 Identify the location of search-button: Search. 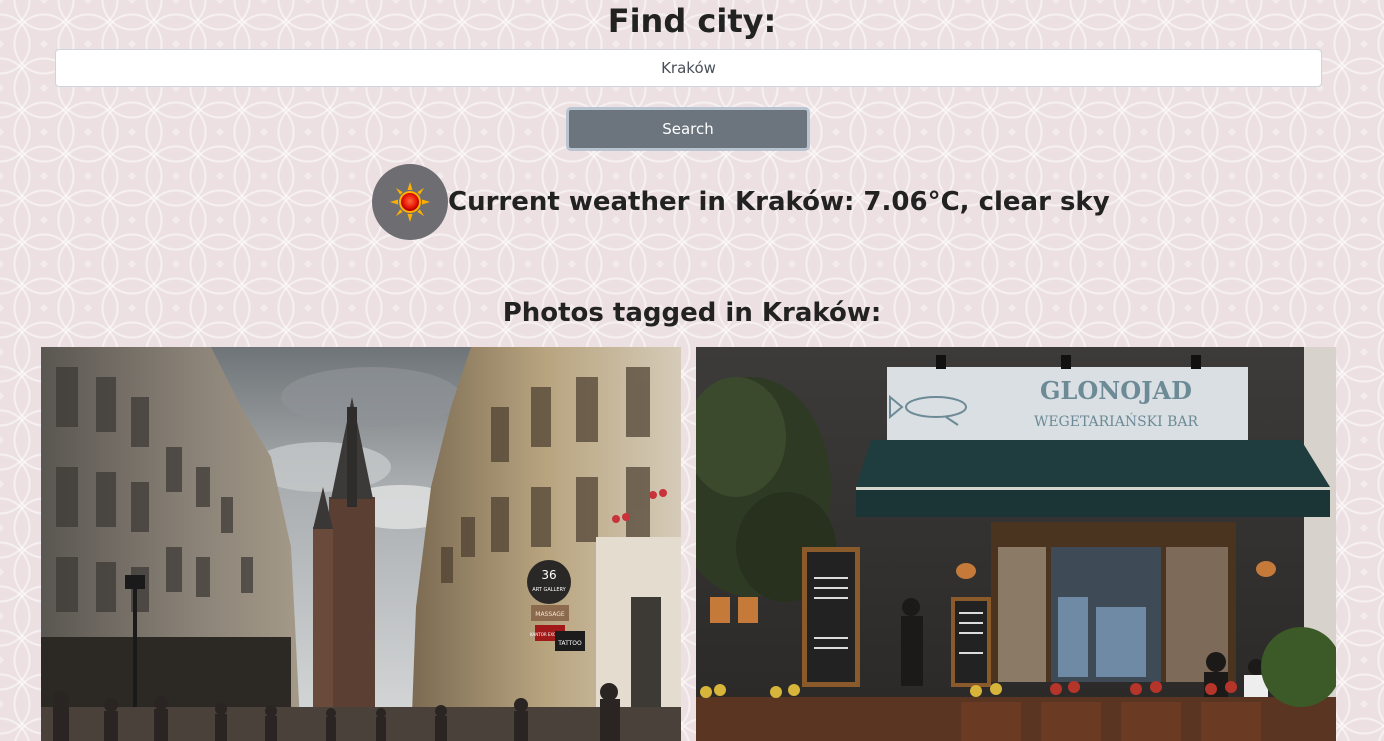
(688, 129).